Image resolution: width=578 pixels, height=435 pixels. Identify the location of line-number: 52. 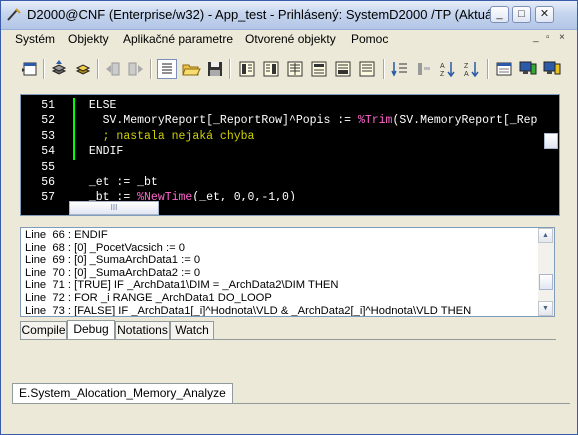
(48, 121).